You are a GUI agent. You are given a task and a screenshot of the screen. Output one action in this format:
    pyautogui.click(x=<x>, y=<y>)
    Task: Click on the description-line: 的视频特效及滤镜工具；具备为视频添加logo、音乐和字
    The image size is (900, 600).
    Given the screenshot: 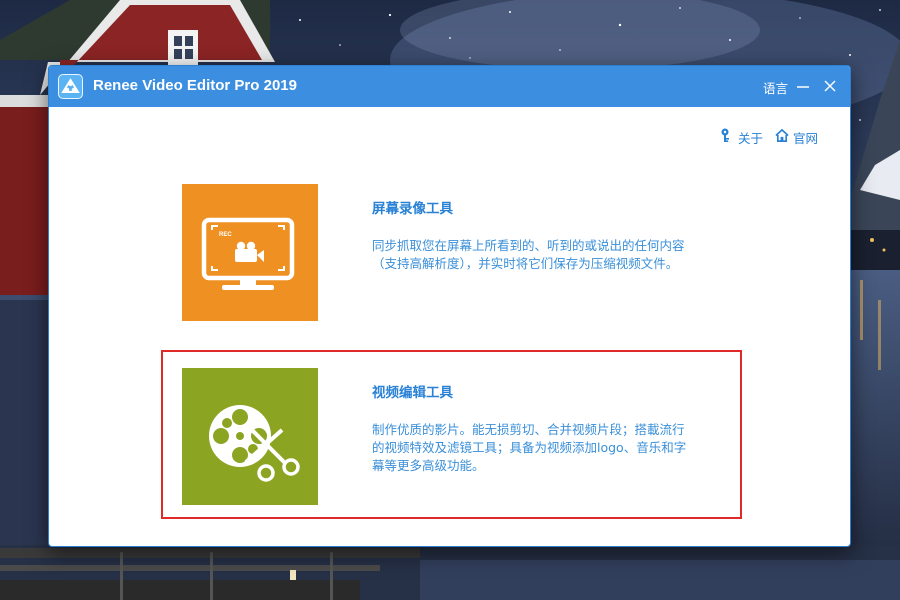 What is the action you would take?
    pyautogui.click(x=529, y=447)
    